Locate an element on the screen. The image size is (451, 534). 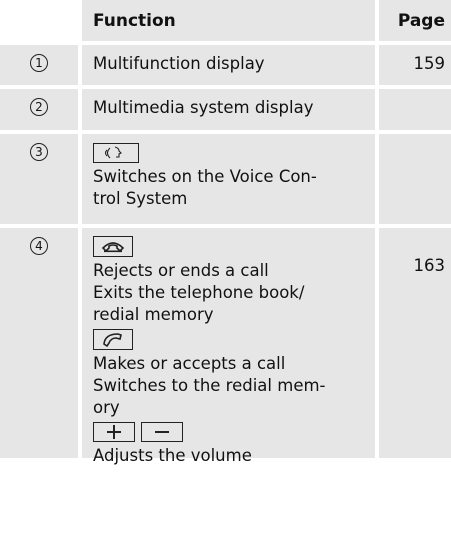
function-text: Adjusts the volume is located at coordinates (172, 455).